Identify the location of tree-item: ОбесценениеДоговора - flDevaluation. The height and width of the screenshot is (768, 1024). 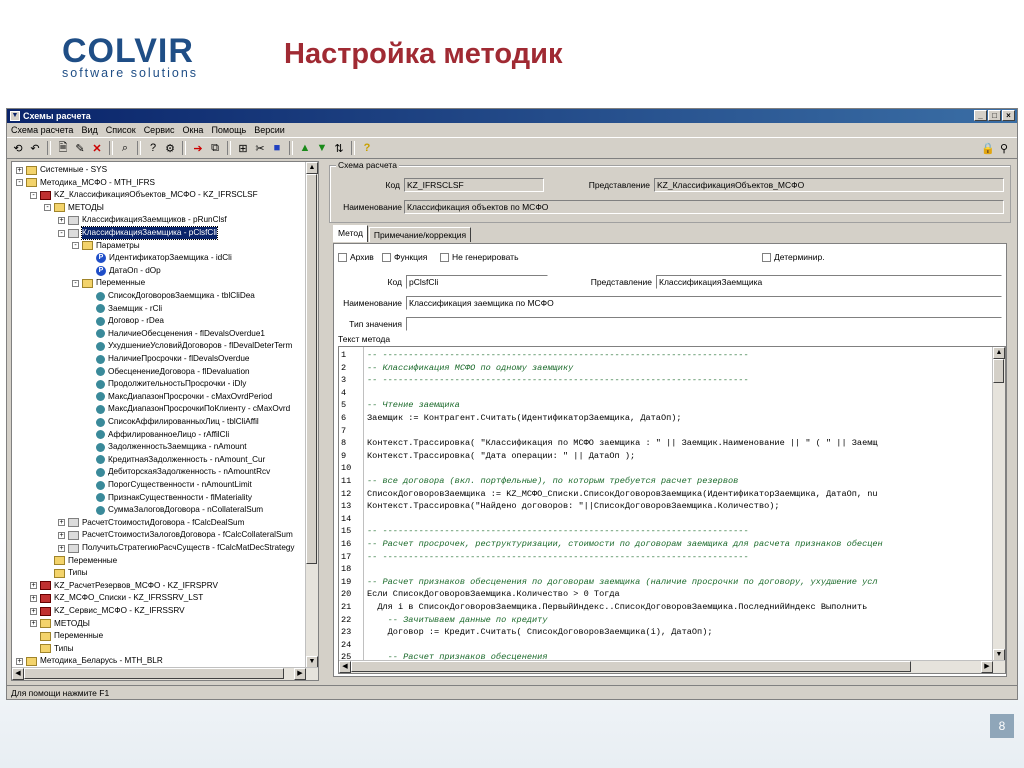
(168, 372).